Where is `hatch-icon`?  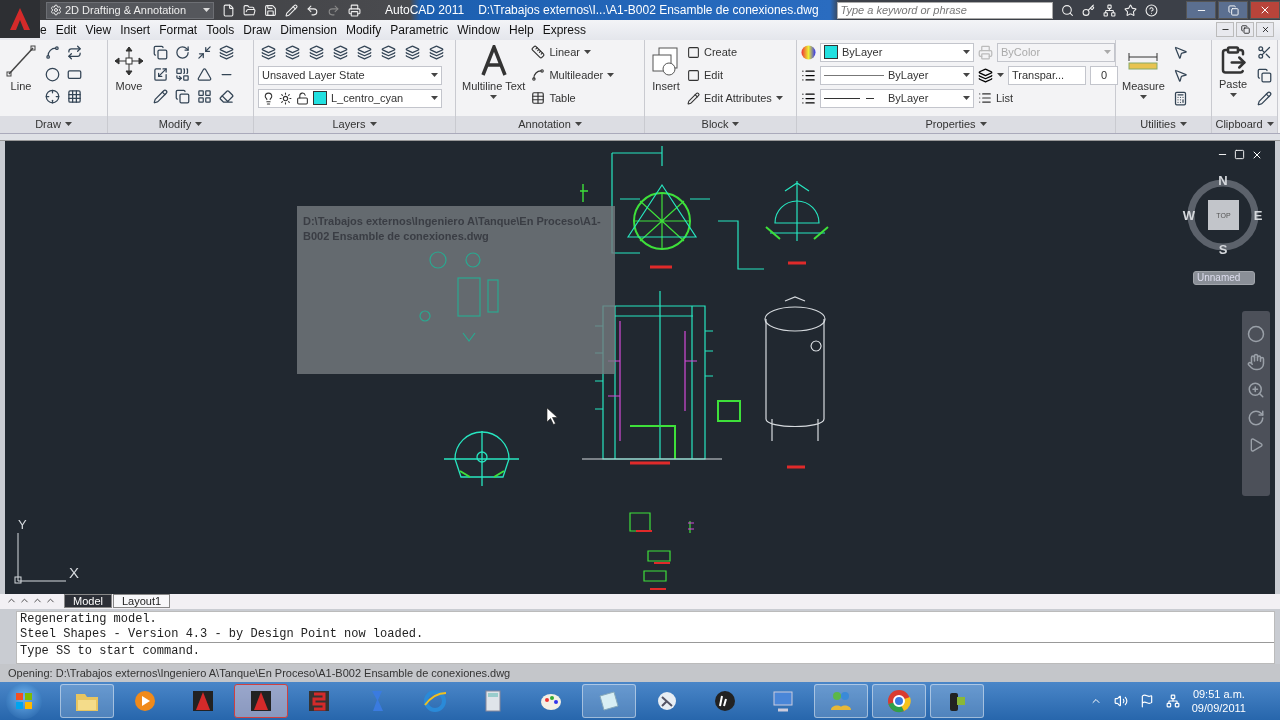 hatch-icon is located at coordinates (74, 96).